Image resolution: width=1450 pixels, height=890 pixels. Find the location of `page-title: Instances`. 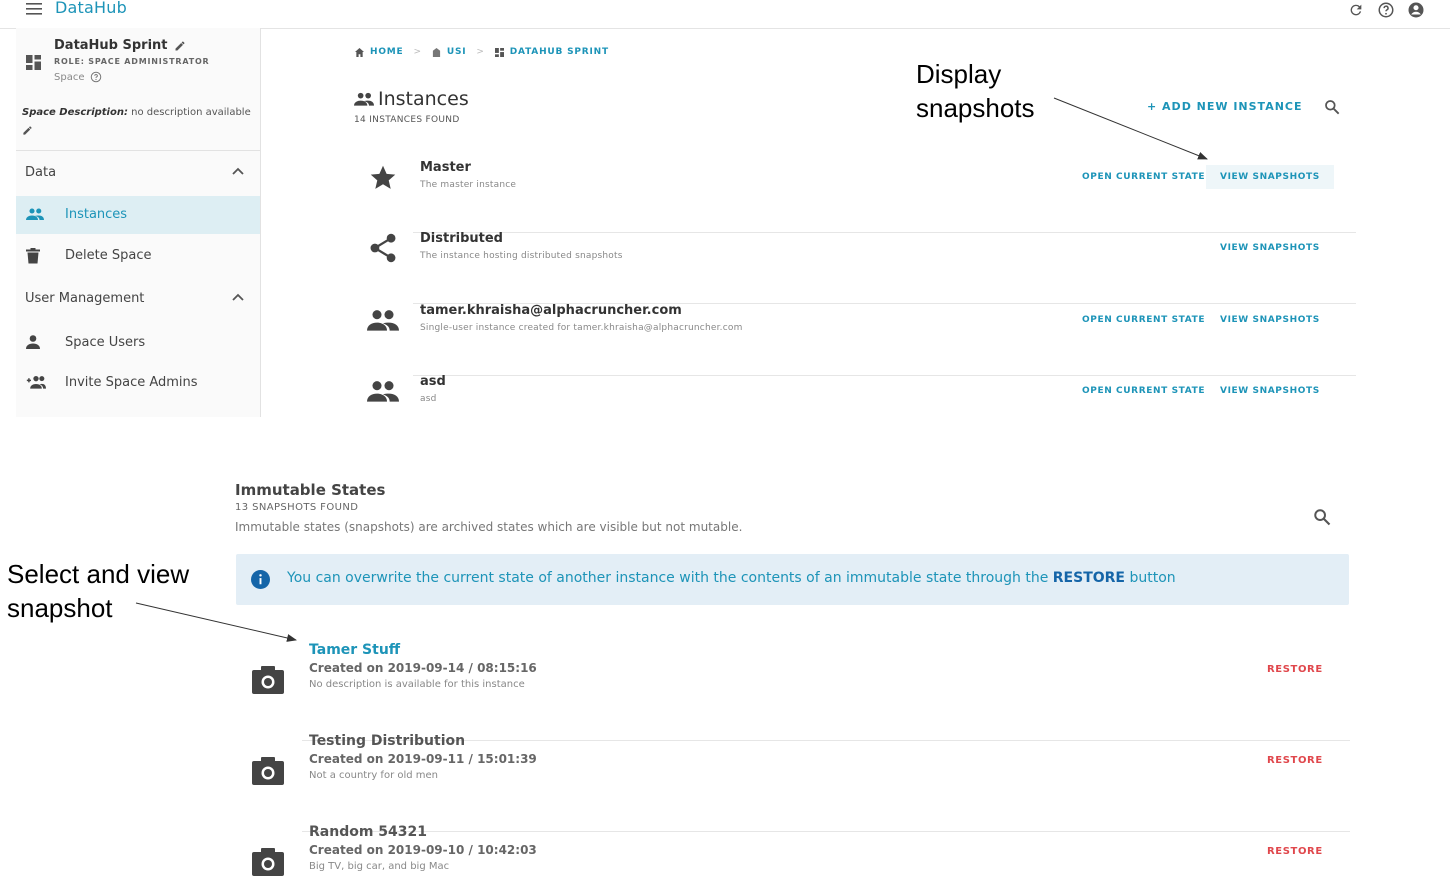

page-title: Instances is located at coordinates (411, 99).